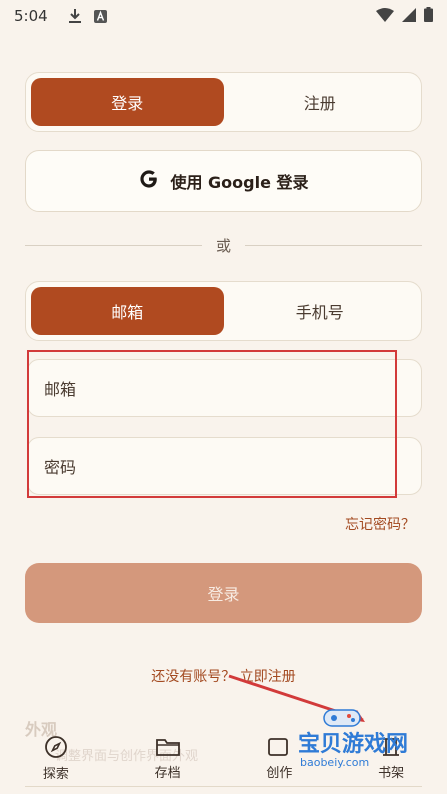 The height and width of the screenshot is (794, 447). What do you see at coordinates (223, 676) in the screenshot?
I see `signup-link: 还没有账号？ 立即注册` at bounding box center [223, 676].